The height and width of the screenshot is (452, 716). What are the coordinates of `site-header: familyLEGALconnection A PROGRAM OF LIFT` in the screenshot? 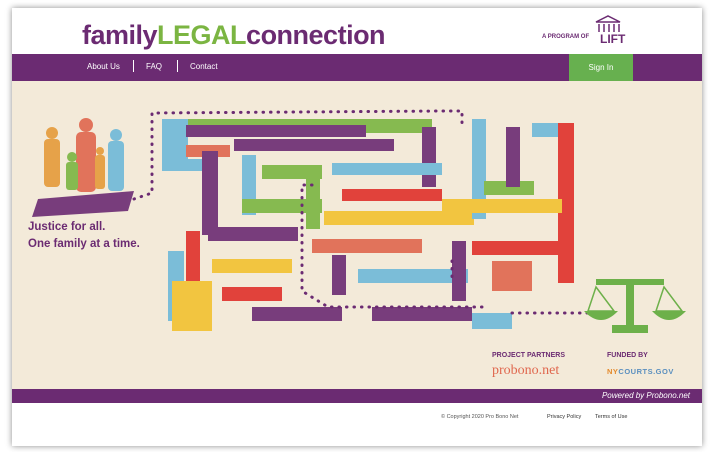 It's located at (357, 31).